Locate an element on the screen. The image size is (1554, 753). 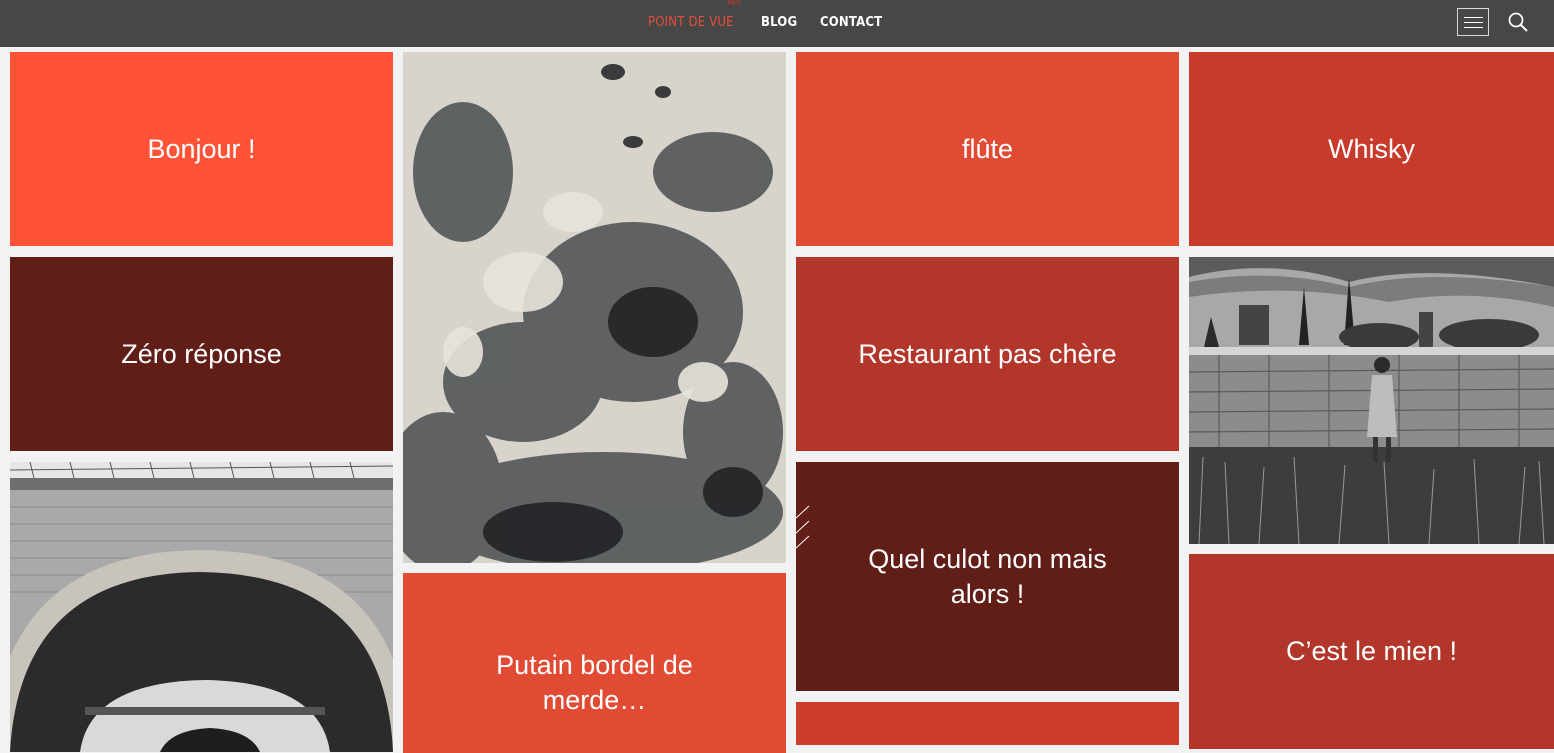
post-tile-cest-le-mien: C’est le mien ! is located at coordinates (1371, 651).